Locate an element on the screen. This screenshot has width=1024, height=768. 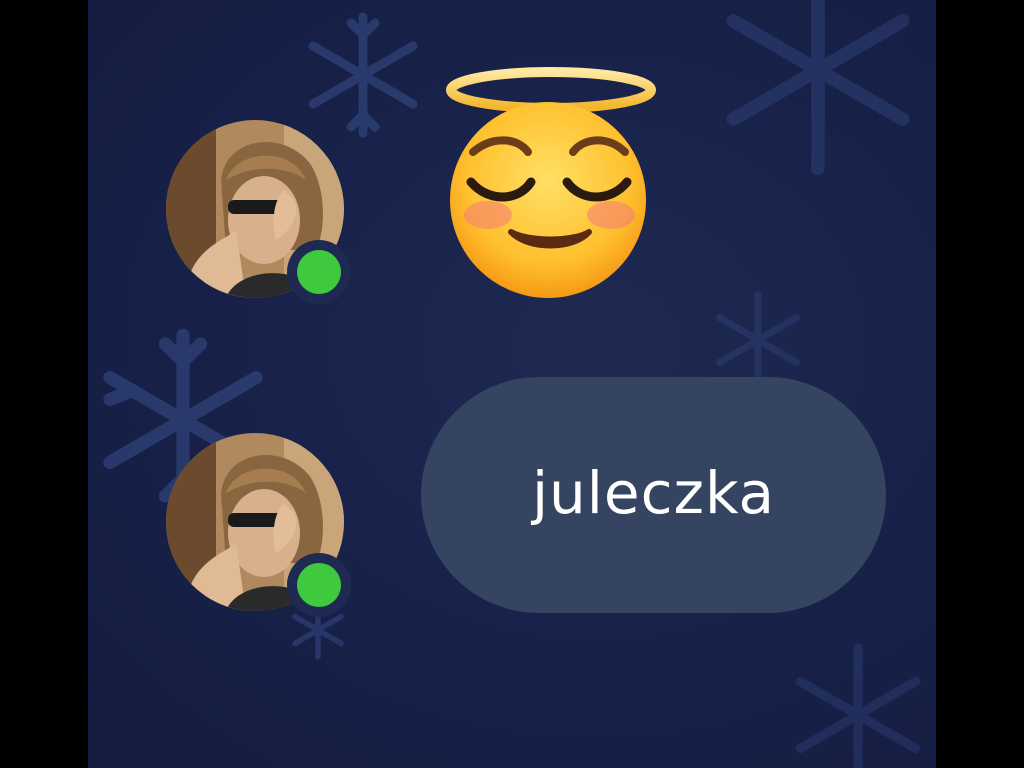
online-status-badge is located at coordinates (319, 272).